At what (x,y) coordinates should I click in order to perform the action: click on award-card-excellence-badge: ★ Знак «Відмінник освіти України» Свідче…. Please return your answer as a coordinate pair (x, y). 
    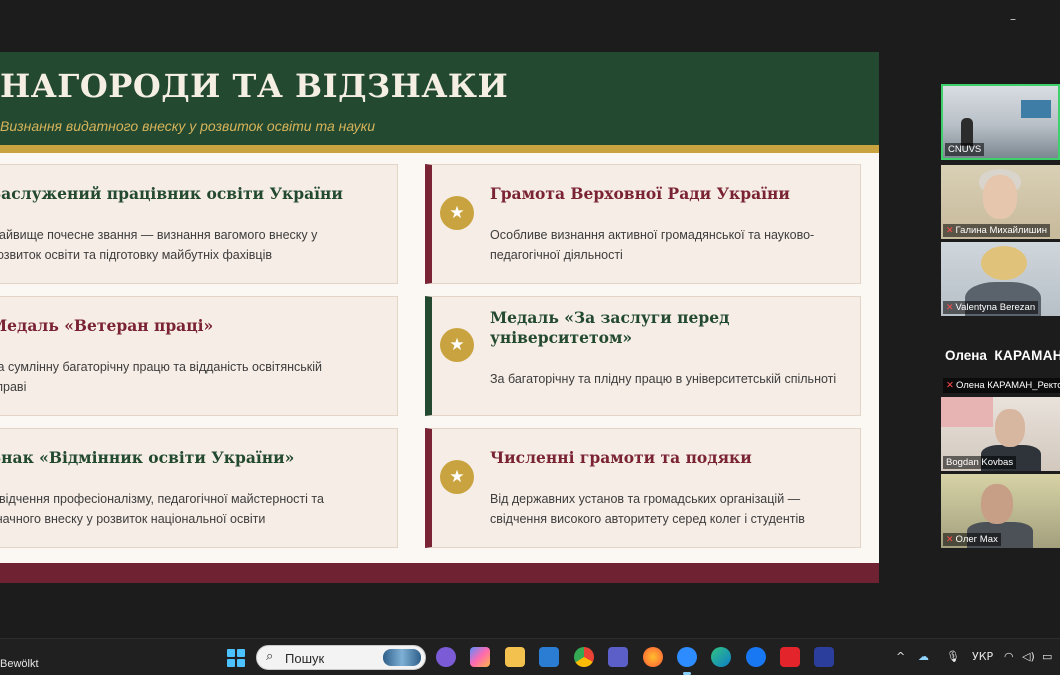
    Looking at the image, I should click on (199, 488).